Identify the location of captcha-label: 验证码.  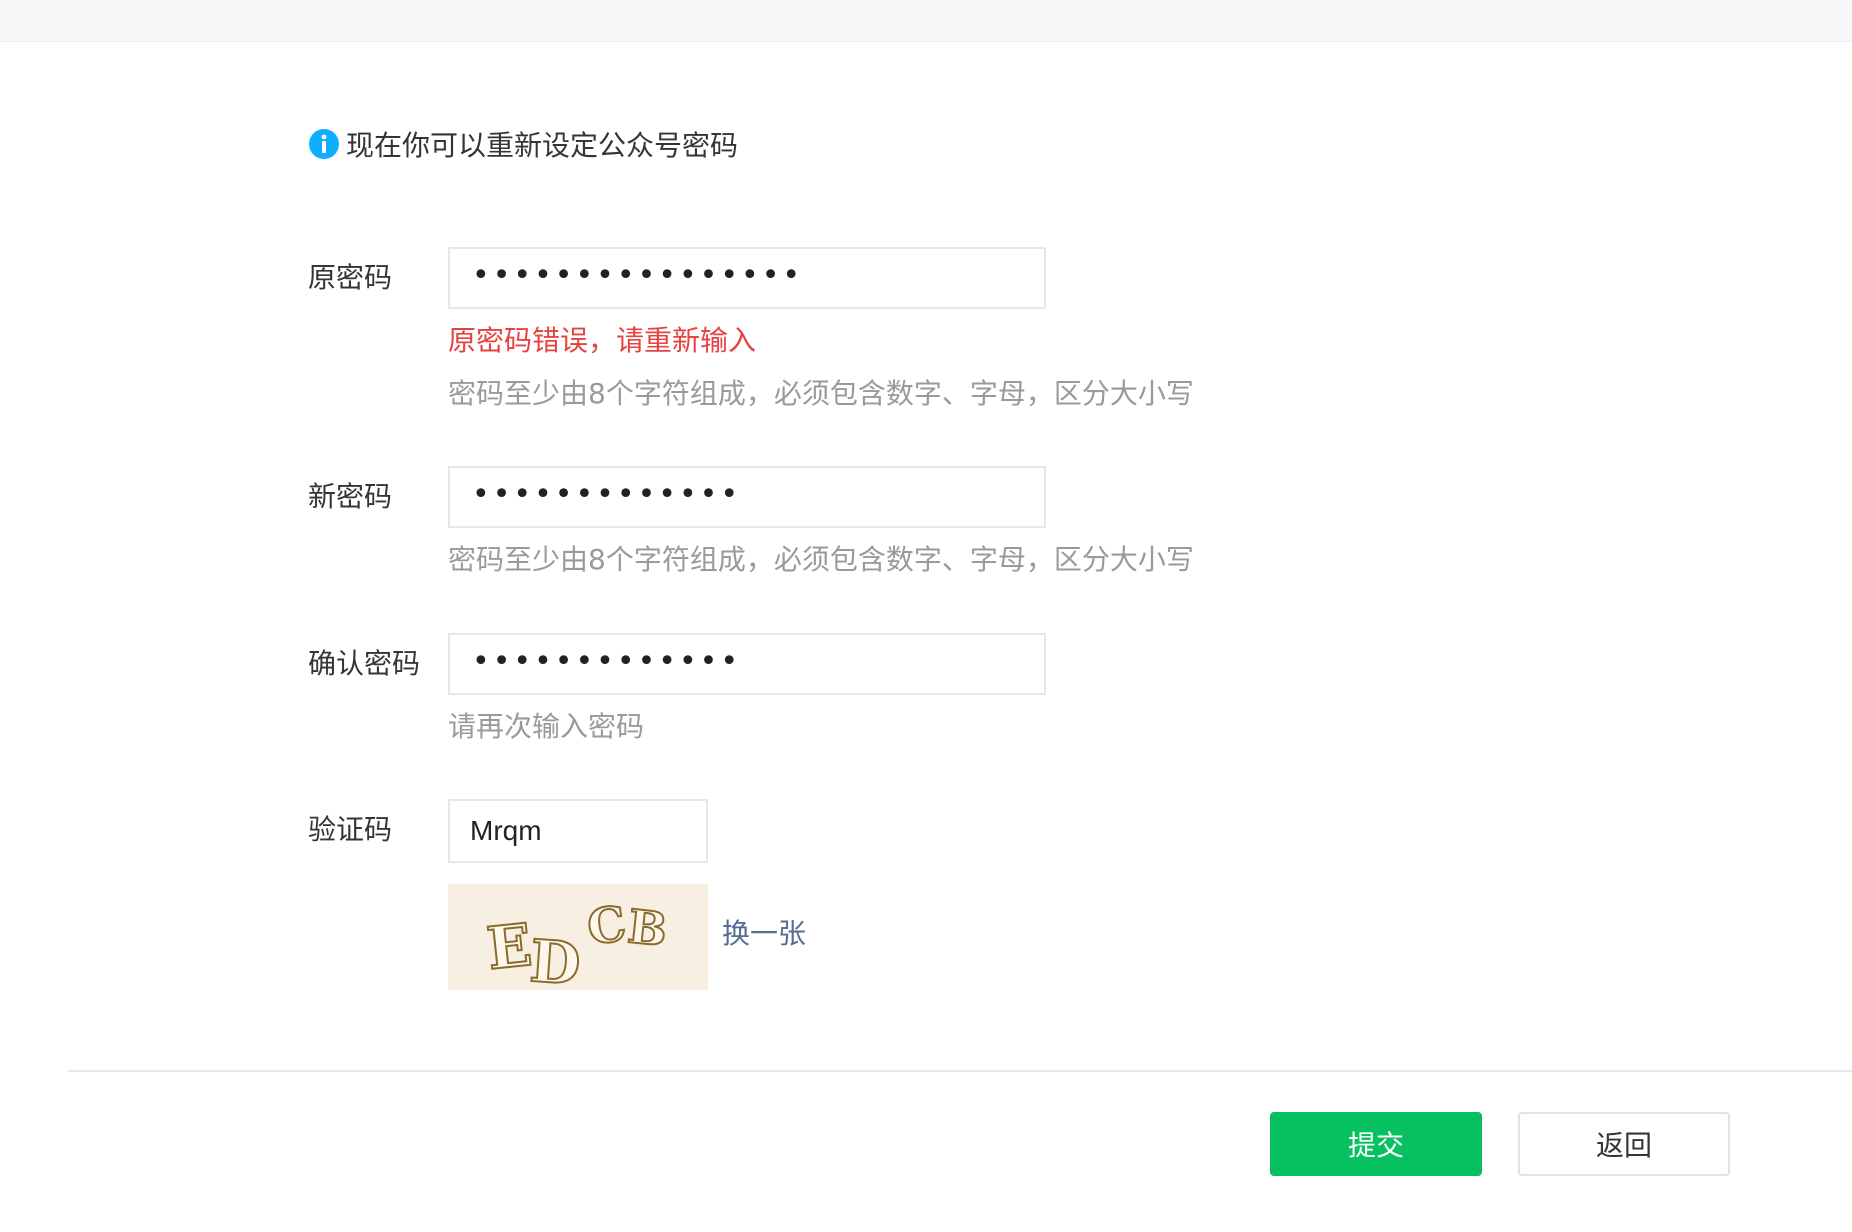
(350, 829).